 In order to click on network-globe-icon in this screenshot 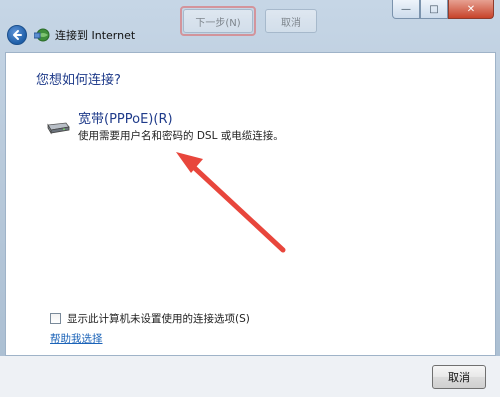, I will do `click(41, 35)`.